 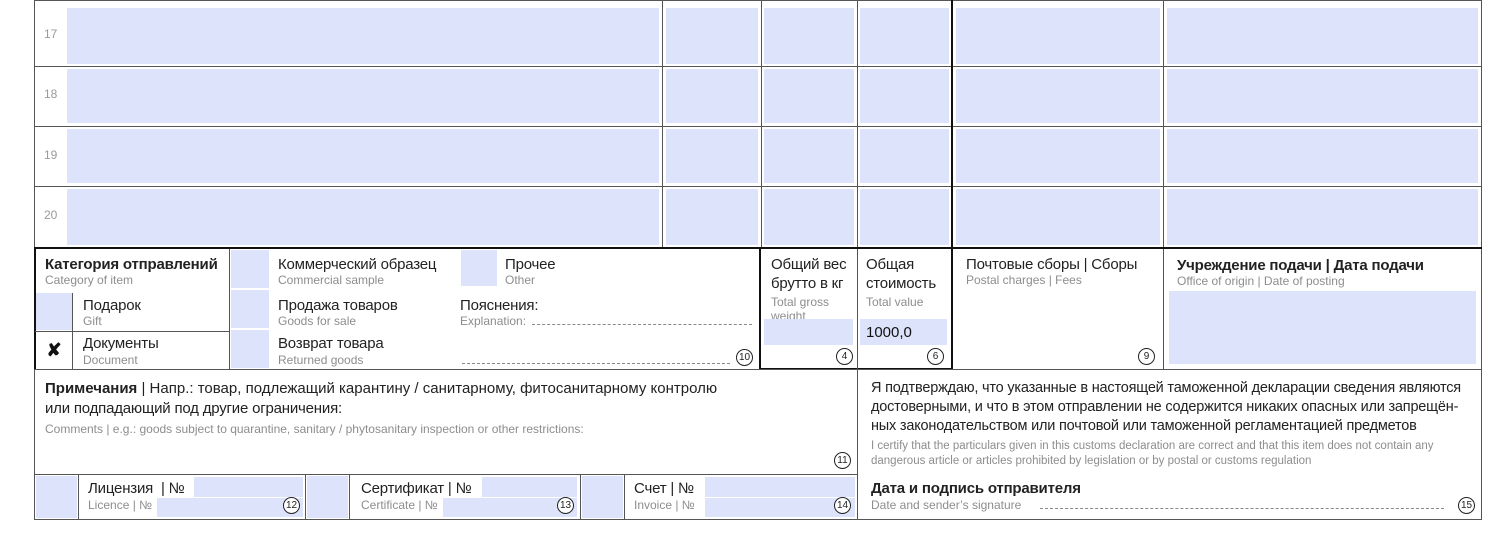 What do you see at coordinates (56, 497) in the screenshot?
I see `licence-checkbox` at bounding box center [56, 497].